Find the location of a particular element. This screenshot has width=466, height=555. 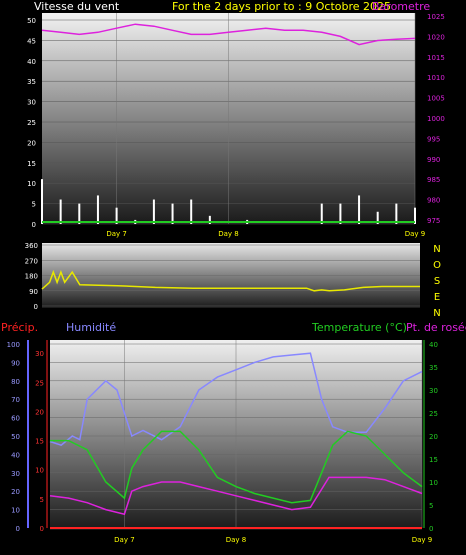

humidity-y-tick: 90 is located at coordinates (15, 363).